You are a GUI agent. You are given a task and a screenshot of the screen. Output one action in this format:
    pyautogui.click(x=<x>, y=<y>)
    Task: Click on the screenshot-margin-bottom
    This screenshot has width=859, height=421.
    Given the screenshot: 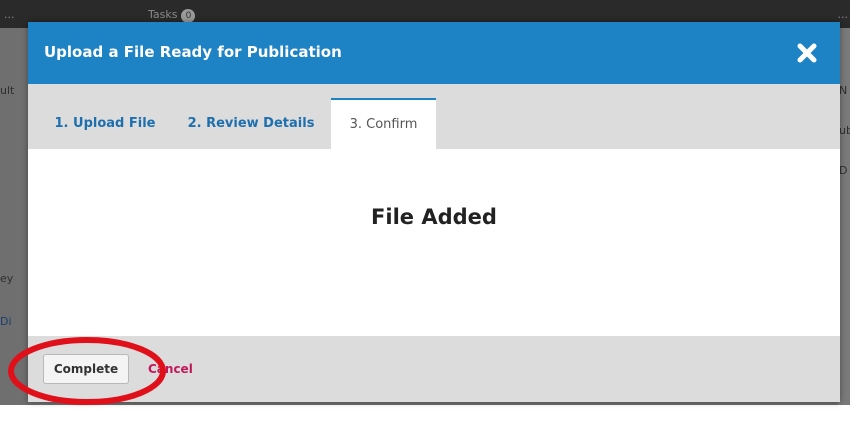 What is the action you would take?
    pyautogui.click(x=429, y=413)
    